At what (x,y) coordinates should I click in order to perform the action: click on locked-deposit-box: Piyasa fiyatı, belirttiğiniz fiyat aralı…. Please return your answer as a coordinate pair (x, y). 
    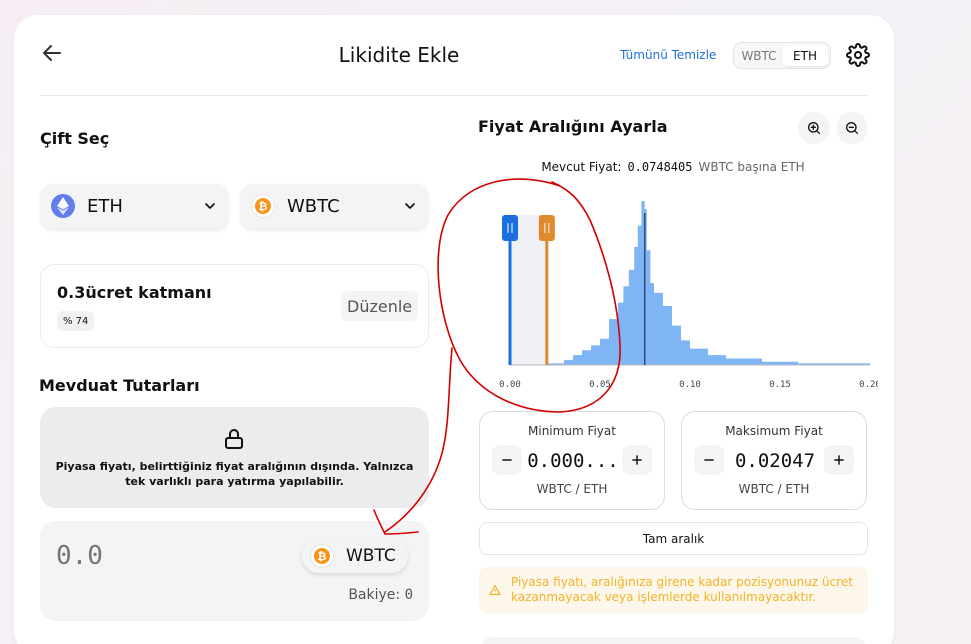
    Looking at the image, I should click on (234, 457).